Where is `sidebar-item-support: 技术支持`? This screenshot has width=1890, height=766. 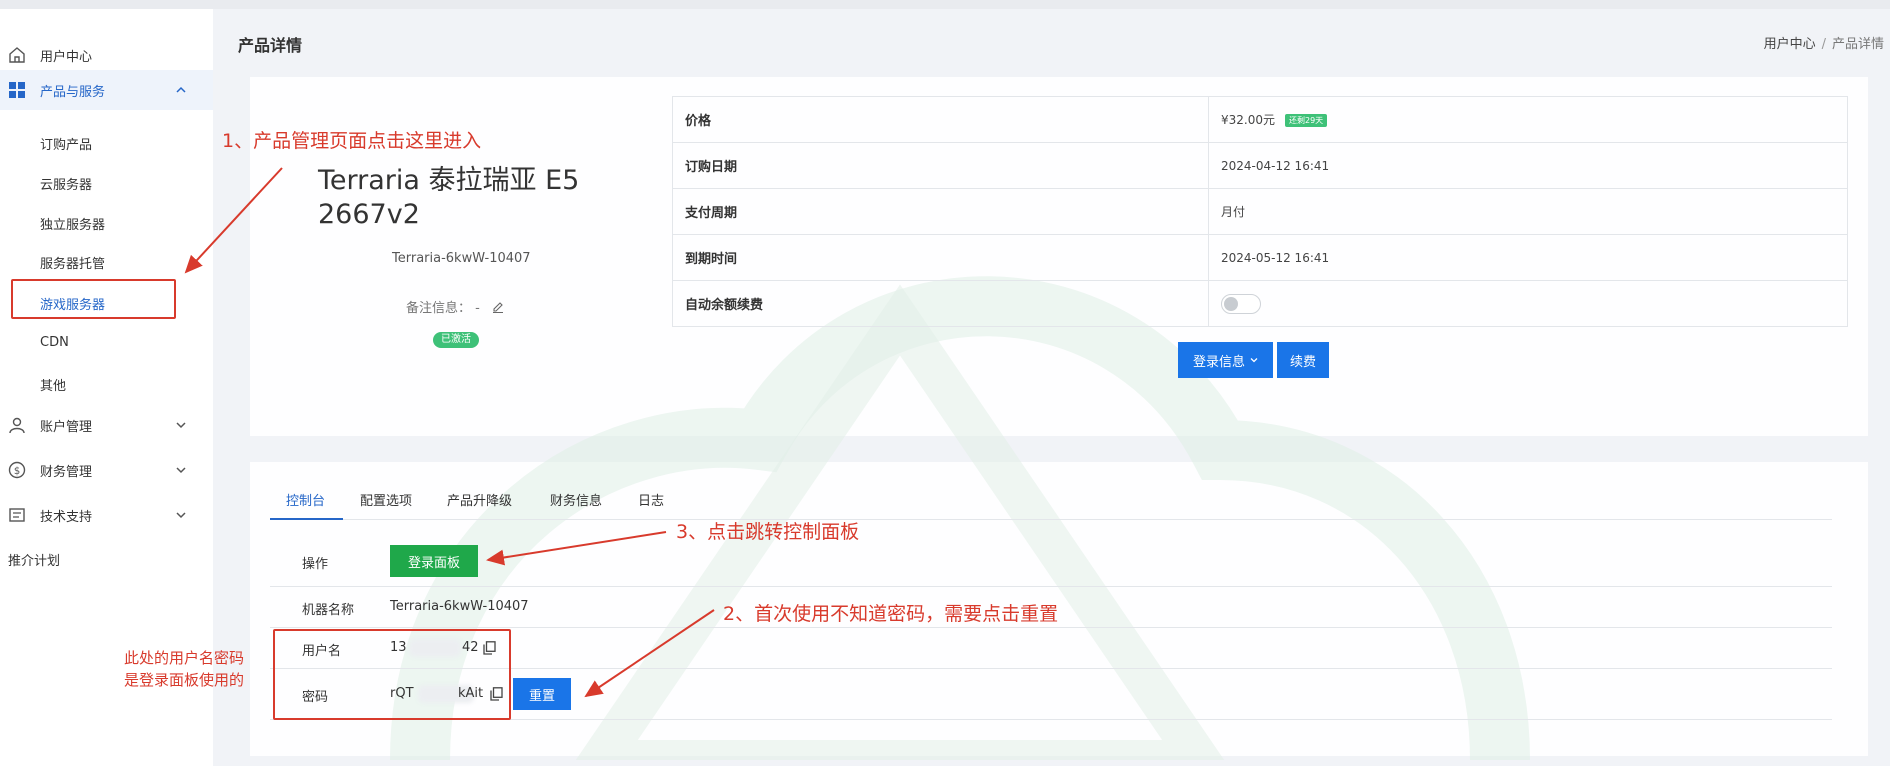
sidebar-item-support: 技术支持 is located at coordinates (106, 515).